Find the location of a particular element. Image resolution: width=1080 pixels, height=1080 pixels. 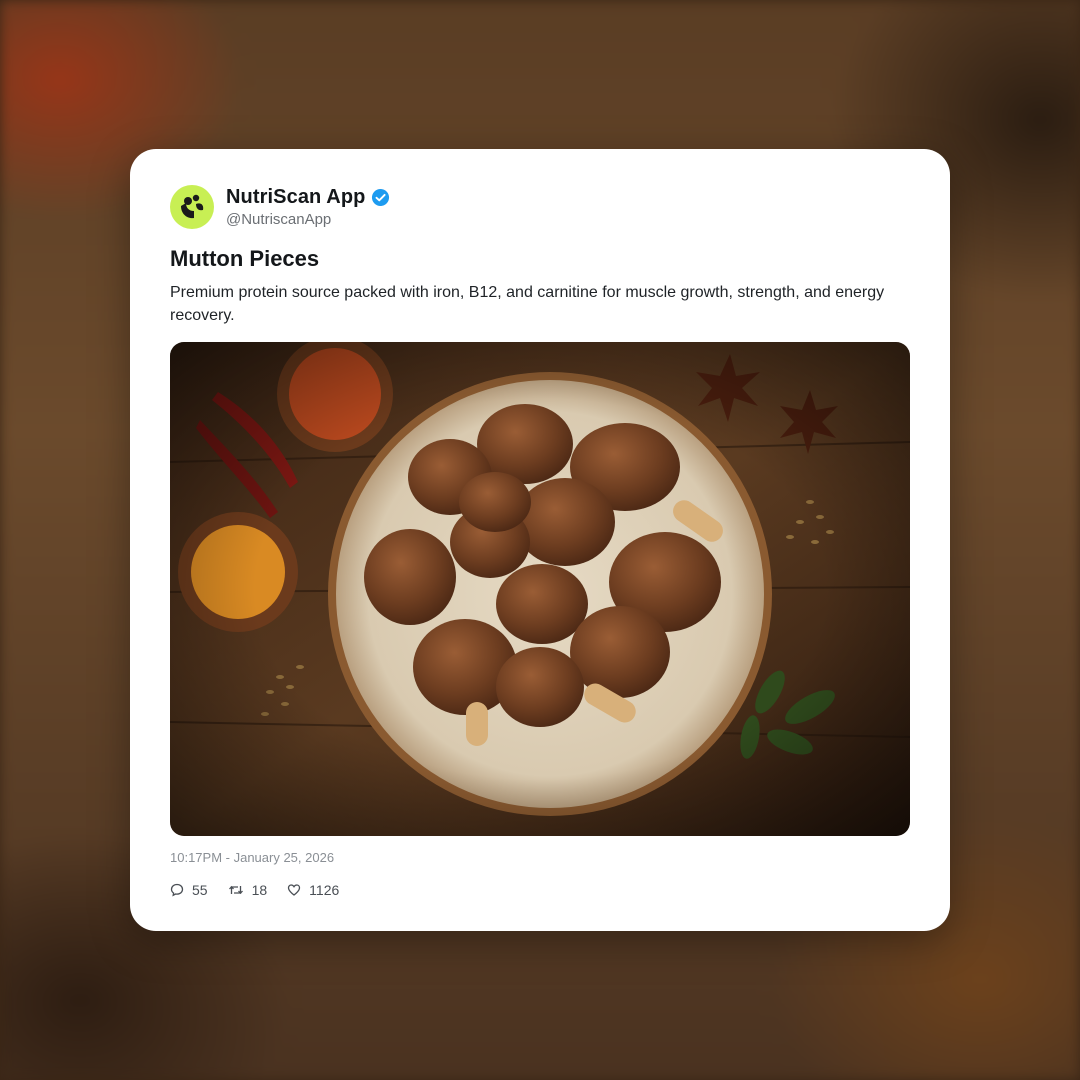

repost-button: 18 is located at coordinates (248, 890).